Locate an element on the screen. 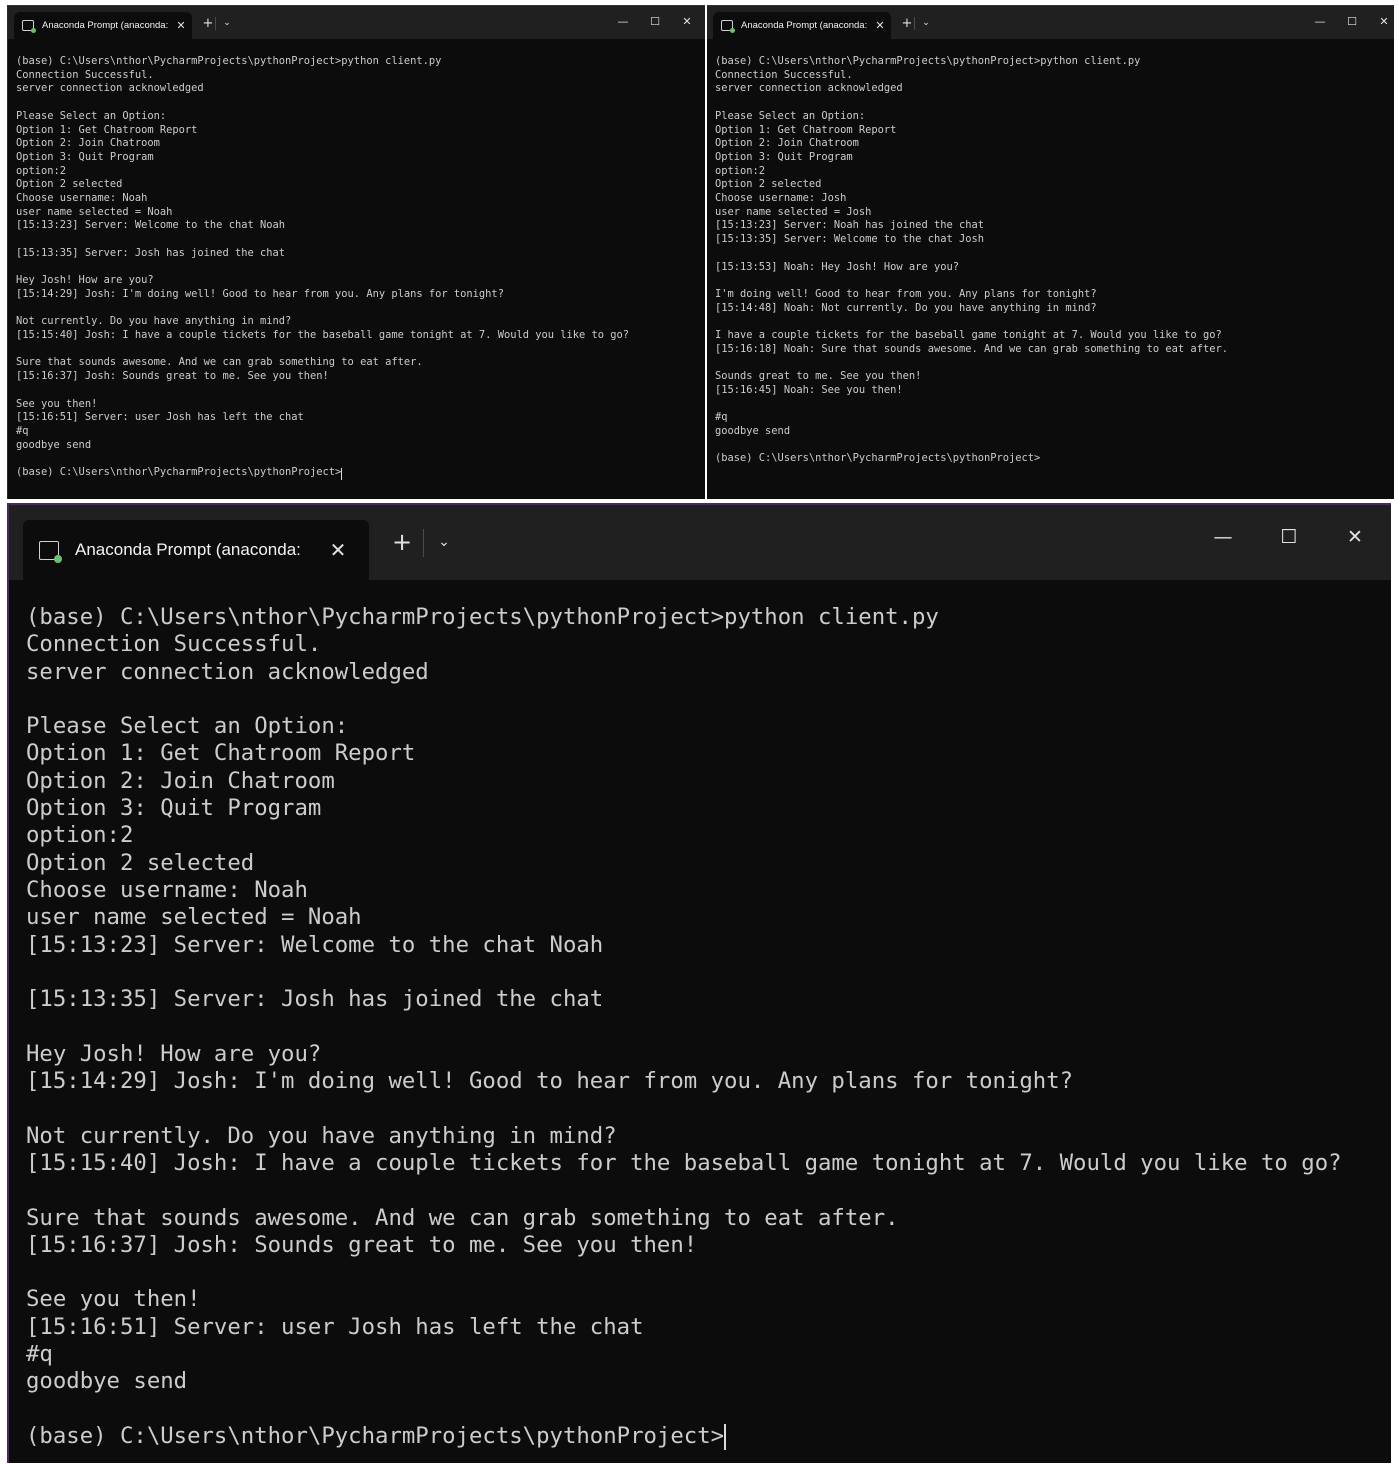 This screenshot has width=1399, height=1465. terminal-line: See you then! is located at coordinates (57, 403).